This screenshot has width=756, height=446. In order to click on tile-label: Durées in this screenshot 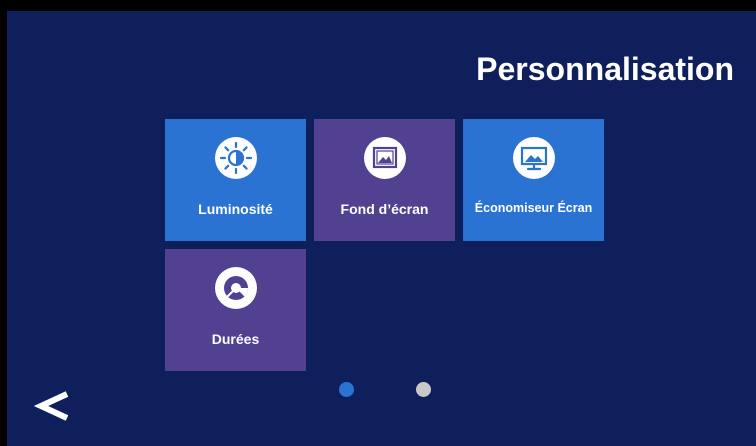, I will do `click(235, 339)`.